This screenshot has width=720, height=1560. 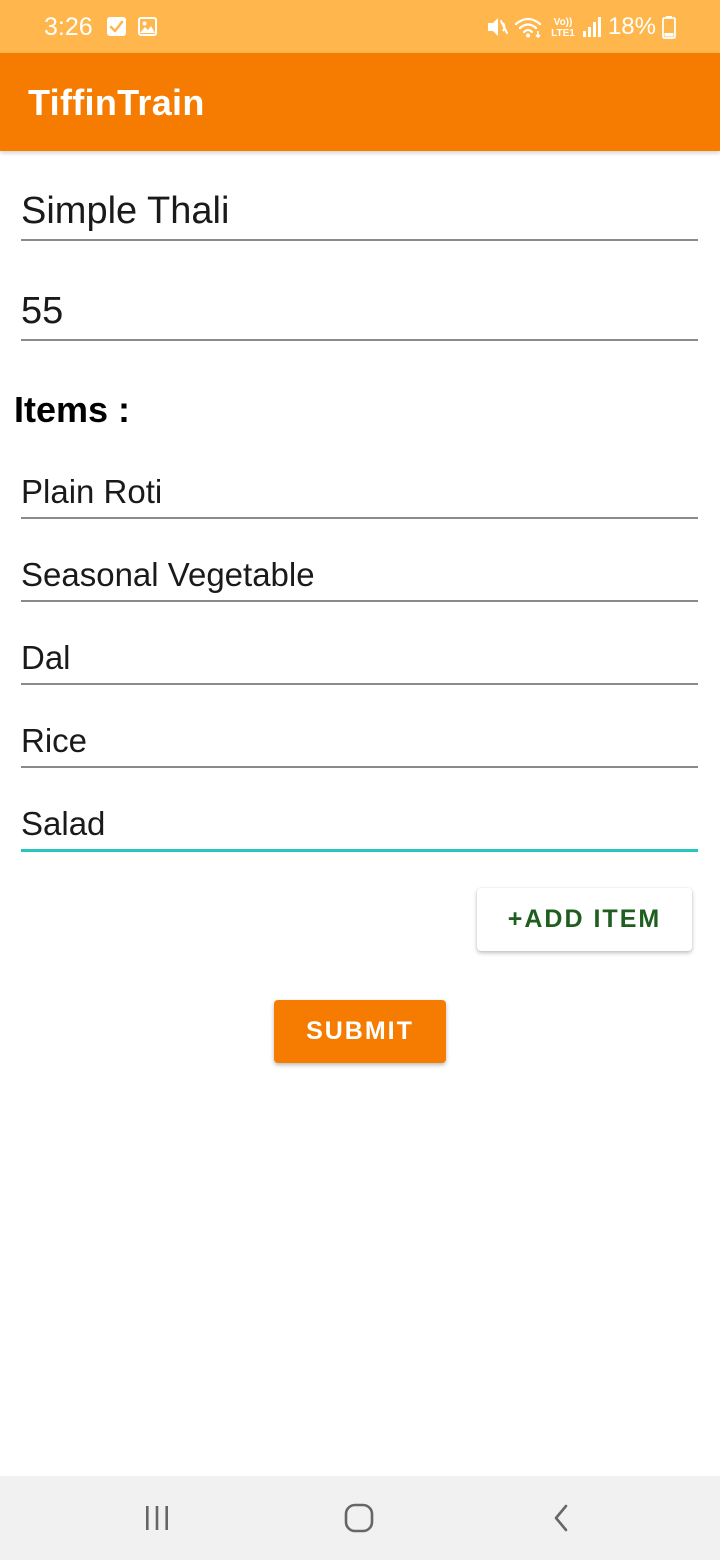 I want to click on recents-icon, so click(x=157, y=1518).